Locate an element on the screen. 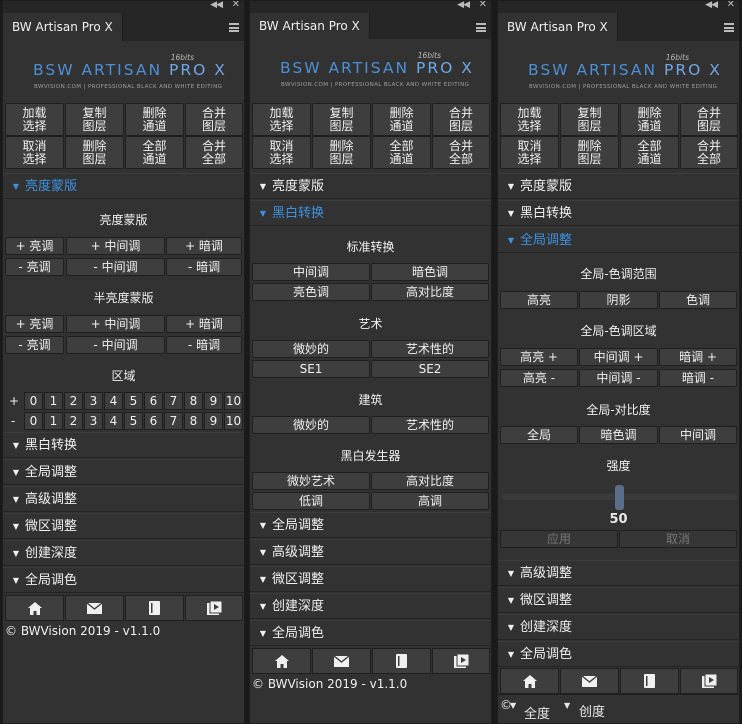  art-se1-button: SE1 is located at coordinates (311, 369).